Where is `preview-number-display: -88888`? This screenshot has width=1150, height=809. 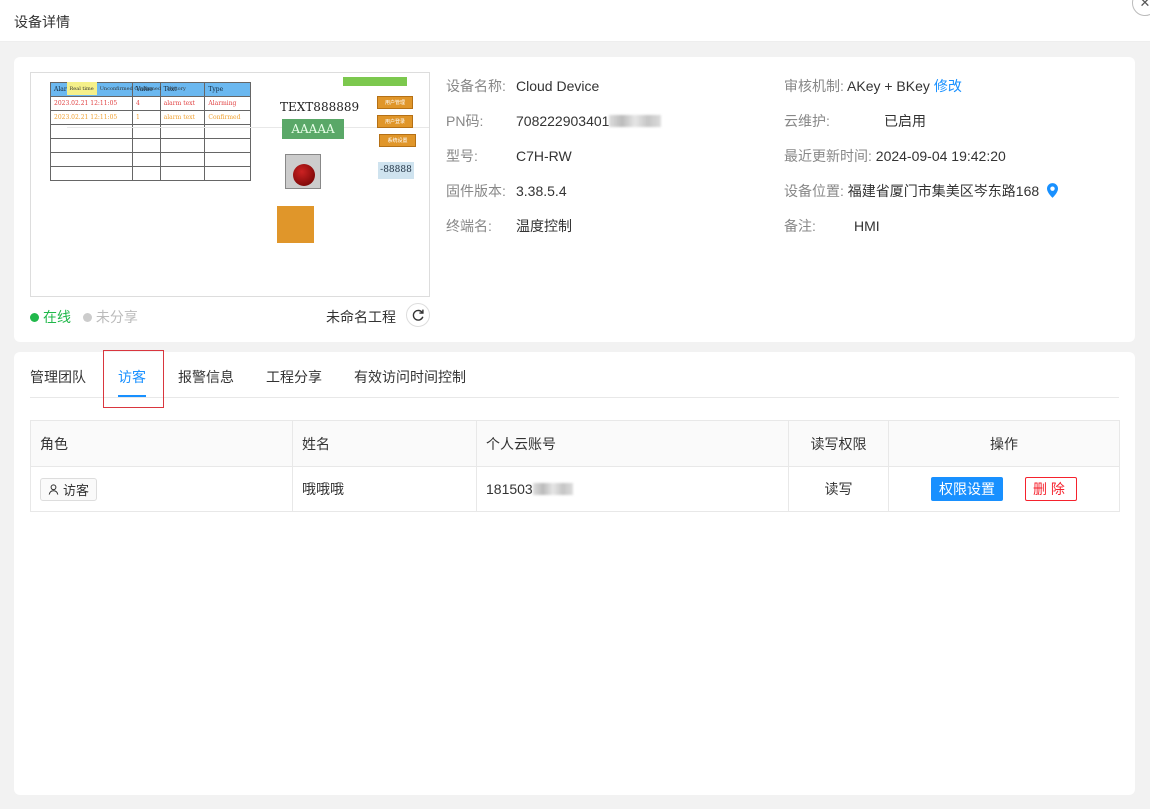
preview-number-display: -88888 is located at coordinates (396, 170).